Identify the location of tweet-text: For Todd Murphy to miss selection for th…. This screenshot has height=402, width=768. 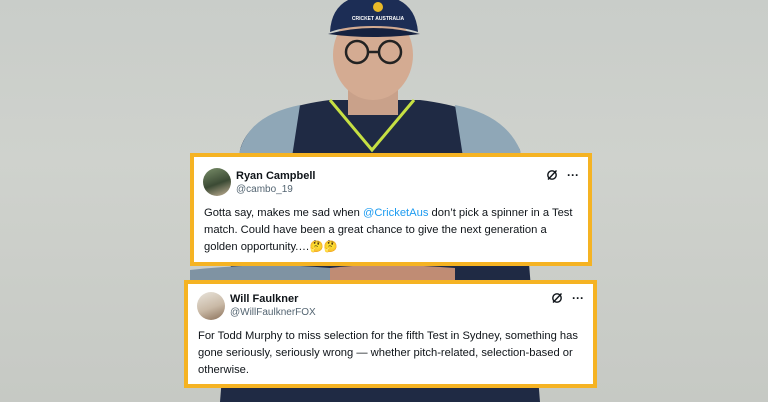
(388, 353).